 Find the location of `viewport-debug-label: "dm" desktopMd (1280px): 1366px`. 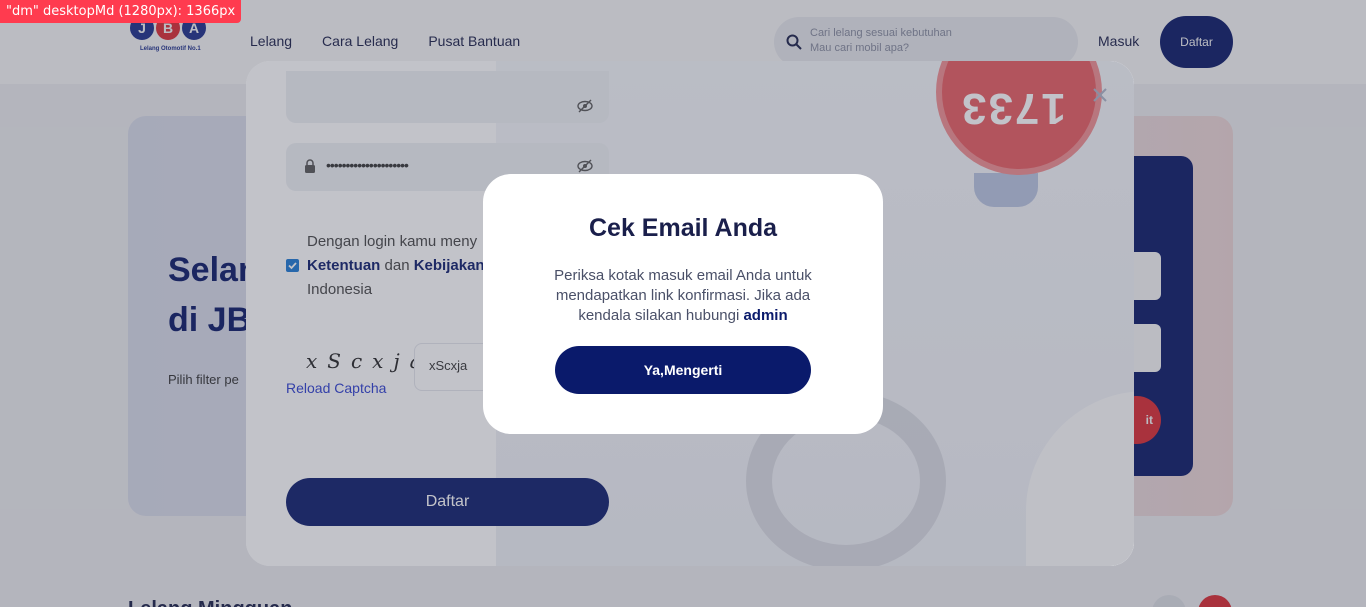

viewport-debug-label: "dm" desktopMd (1280px): 1366px is located at coordinates (121, 11).